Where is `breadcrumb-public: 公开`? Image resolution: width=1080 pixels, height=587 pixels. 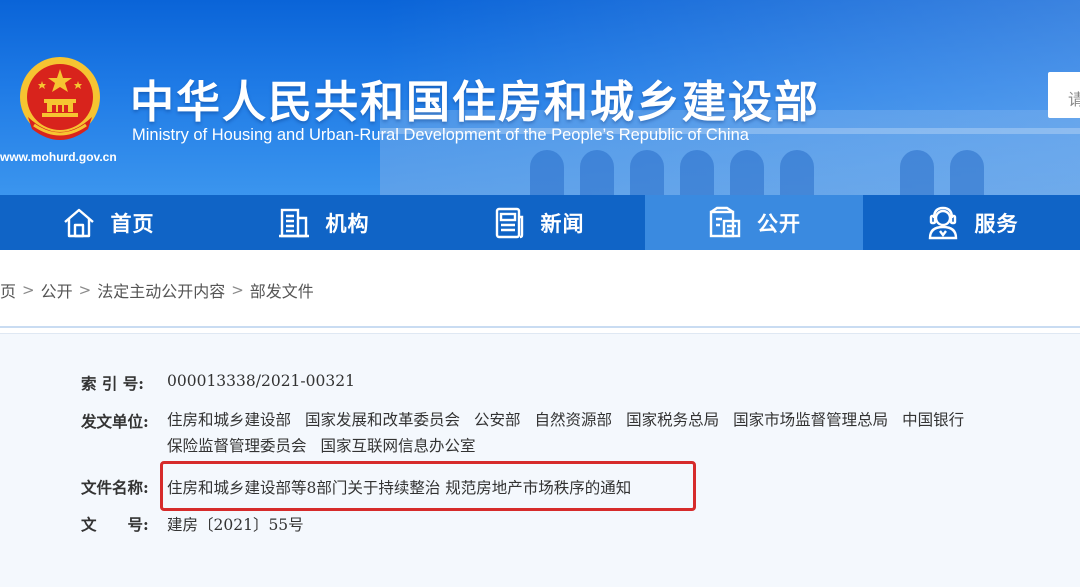 breadcrumb-public: 公开 is located at coordinates (57, 290).